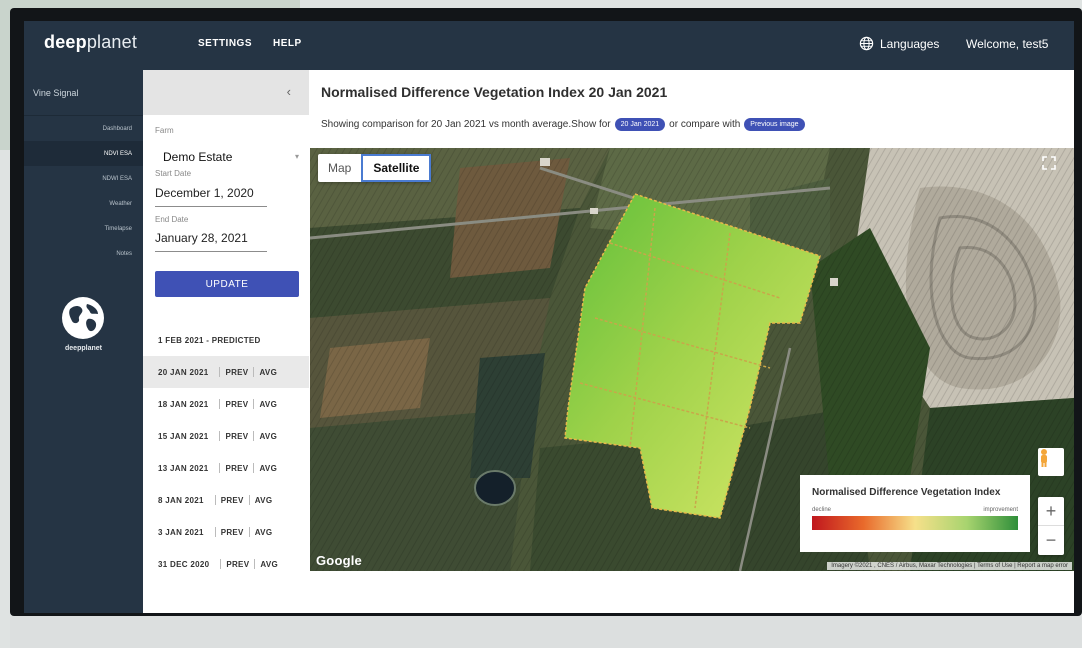  Describe the element at coordinates (227, 284) in the screenshot. I see `update-button: UPDATE` at that location.